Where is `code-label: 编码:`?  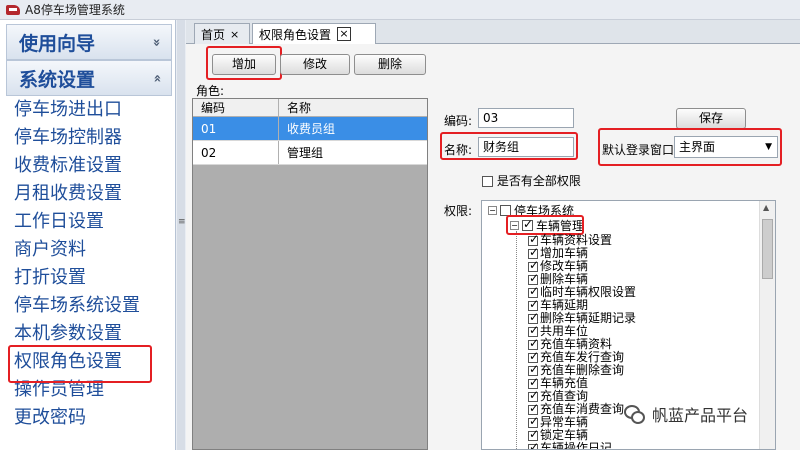
code-label: 编码: is located at coordinates (458, 121).